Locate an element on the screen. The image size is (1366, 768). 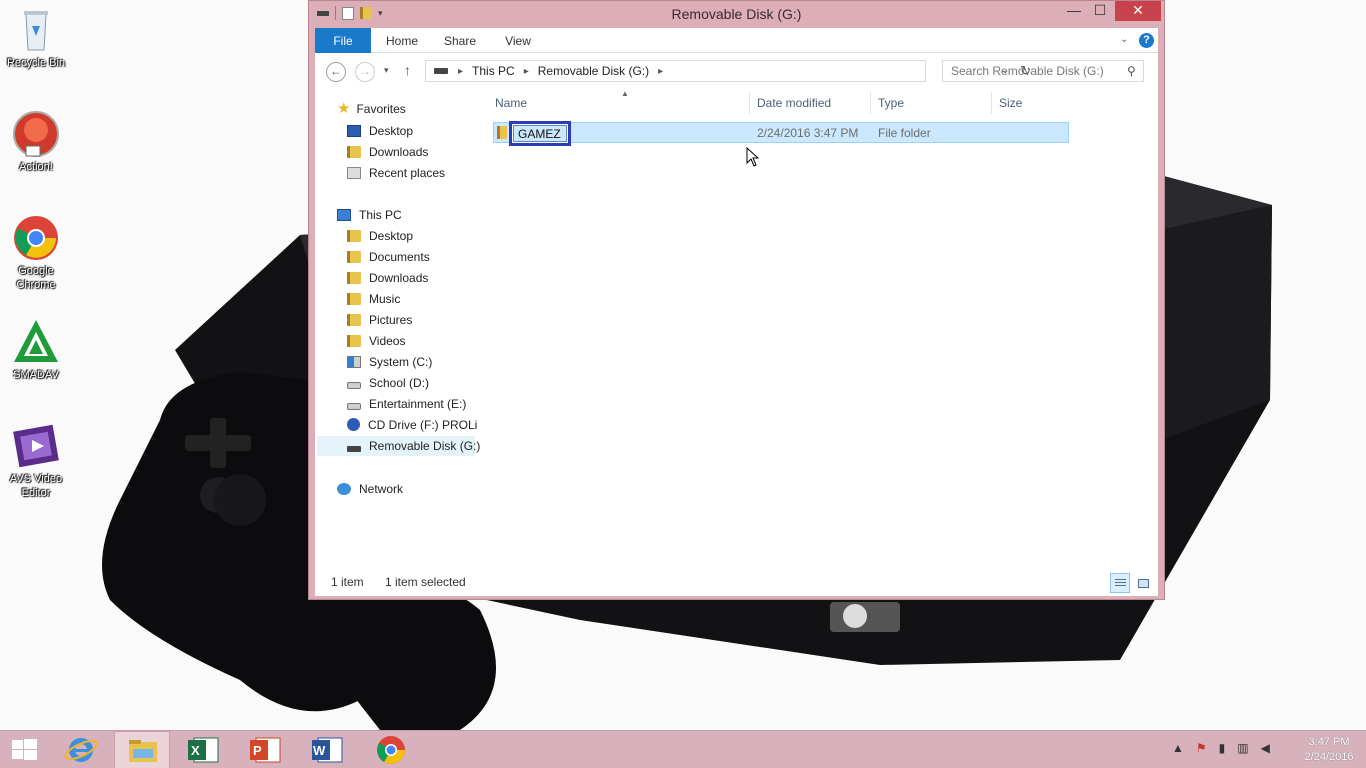
tab-share: Share is located at coordinates (460, 40).